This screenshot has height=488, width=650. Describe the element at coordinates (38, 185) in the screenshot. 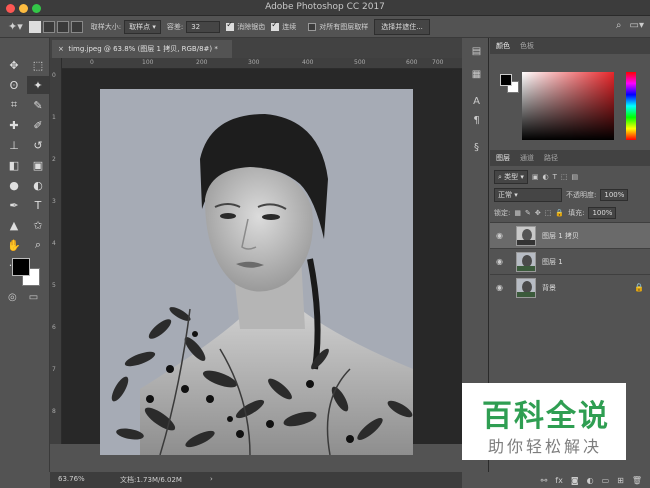

I see `dodge-tool-icon: ◐` at that location.